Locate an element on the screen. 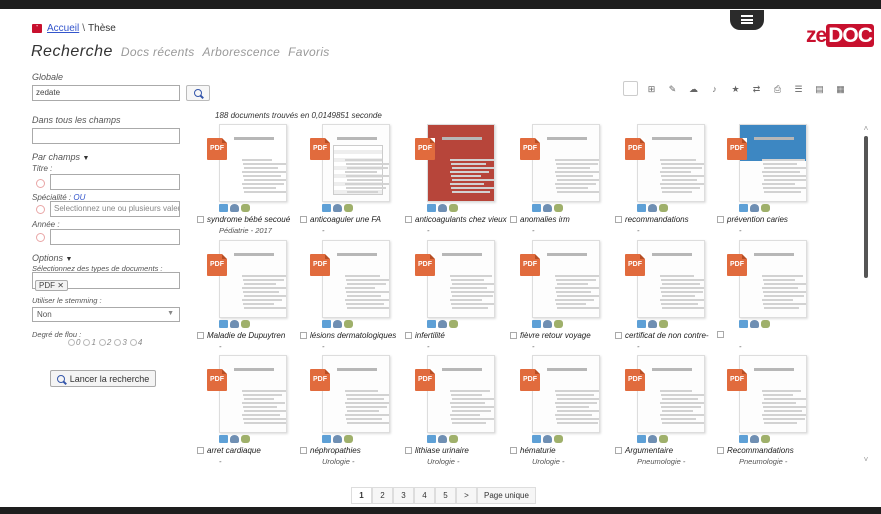  page-button: 3 is located at coordinates (403, 495).